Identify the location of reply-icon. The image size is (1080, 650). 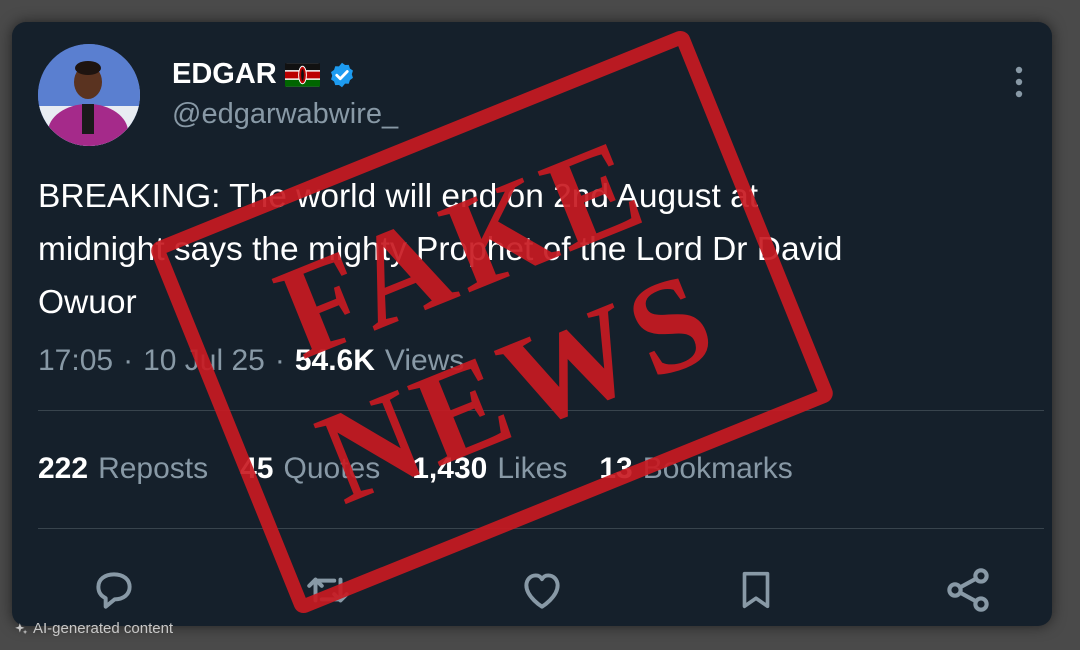
(114, 590).